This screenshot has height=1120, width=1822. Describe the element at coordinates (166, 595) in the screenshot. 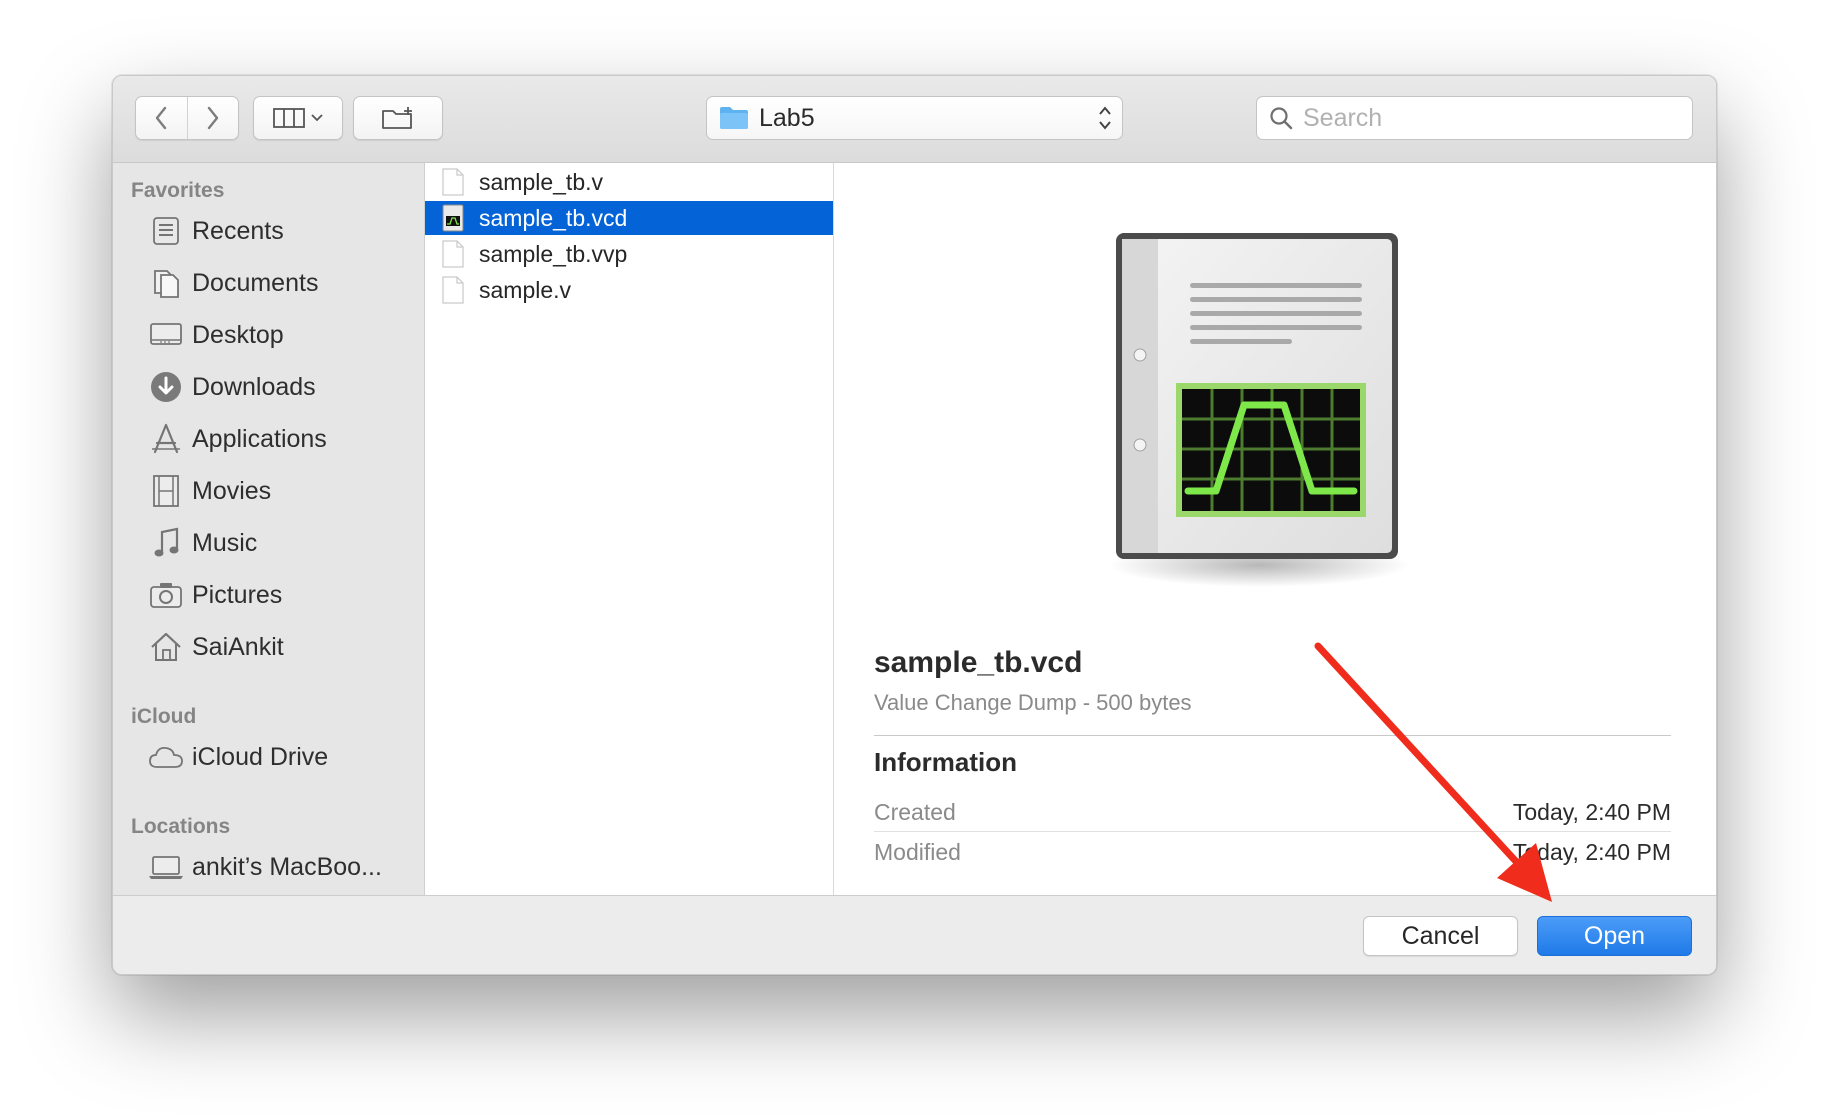

I see `pictures-icon` at that location.